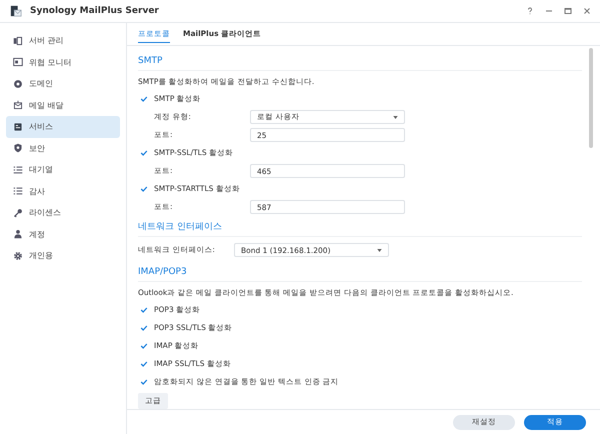 This screenshot has height=434, width=600. I want to click on sidebar-item: 계정, so click(63, 234).